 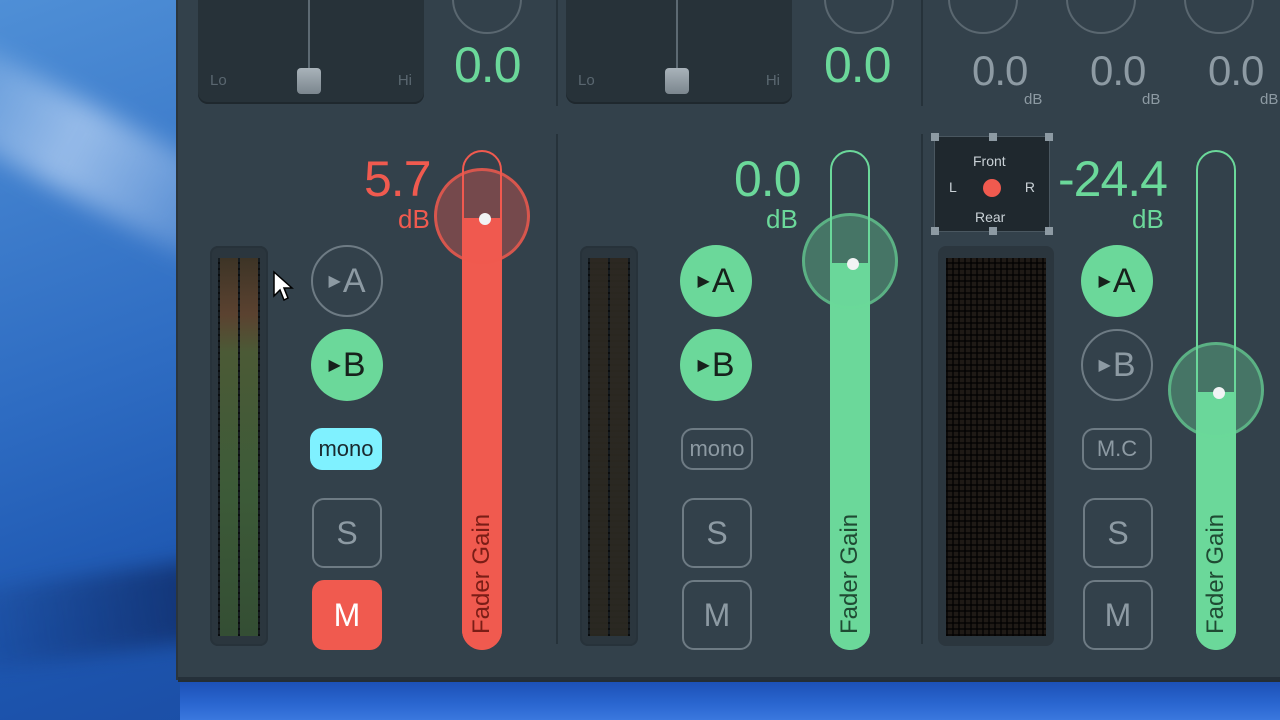 What do you see at coordinates (1151, 99) in the screenshot?
I see `top-unit-2-ch3: dB` at bounding box center [1151, 99].